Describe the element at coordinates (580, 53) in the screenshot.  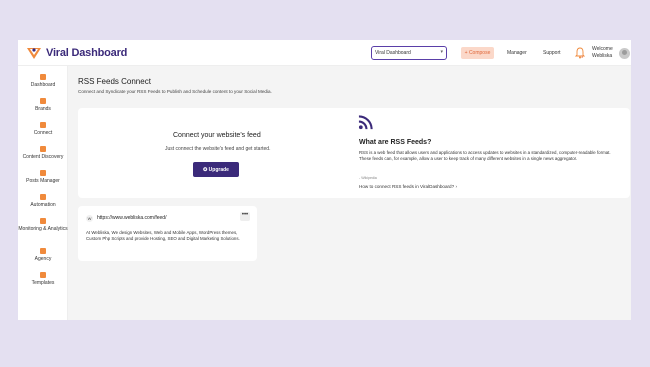
I see `bell-icon` at that location.